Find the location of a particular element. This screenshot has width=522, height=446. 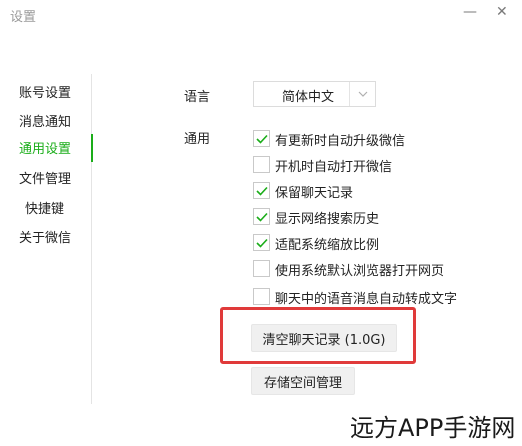

sidebar-item-label: 文件管理 is located at coordinates (45, 179).